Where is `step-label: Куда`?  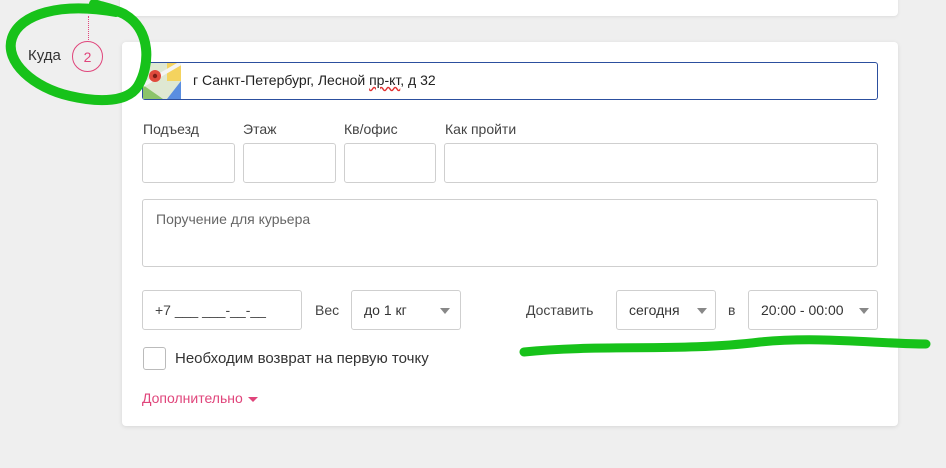
step-label: Куда is located at coordinates (44, 55).